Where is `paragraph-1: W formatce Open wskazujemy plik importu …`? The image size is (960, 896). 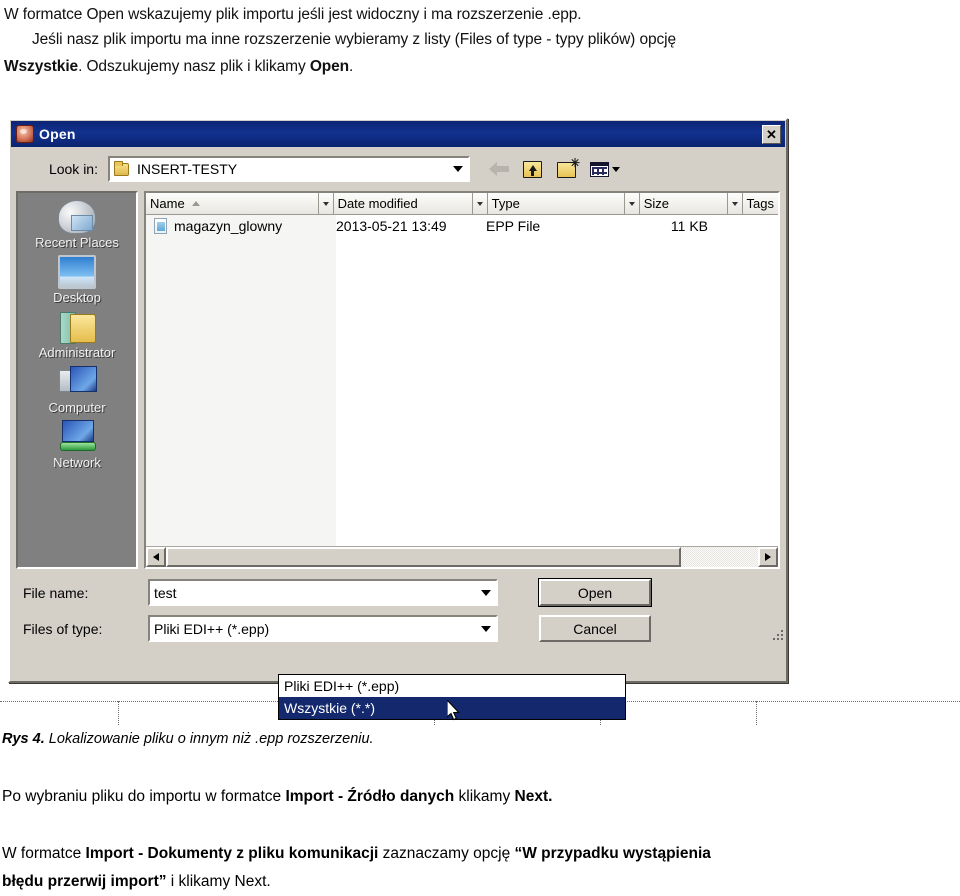 paragraph-1: W formatce Open wskazujemy plik importu … is located at coordinates (293, 14).